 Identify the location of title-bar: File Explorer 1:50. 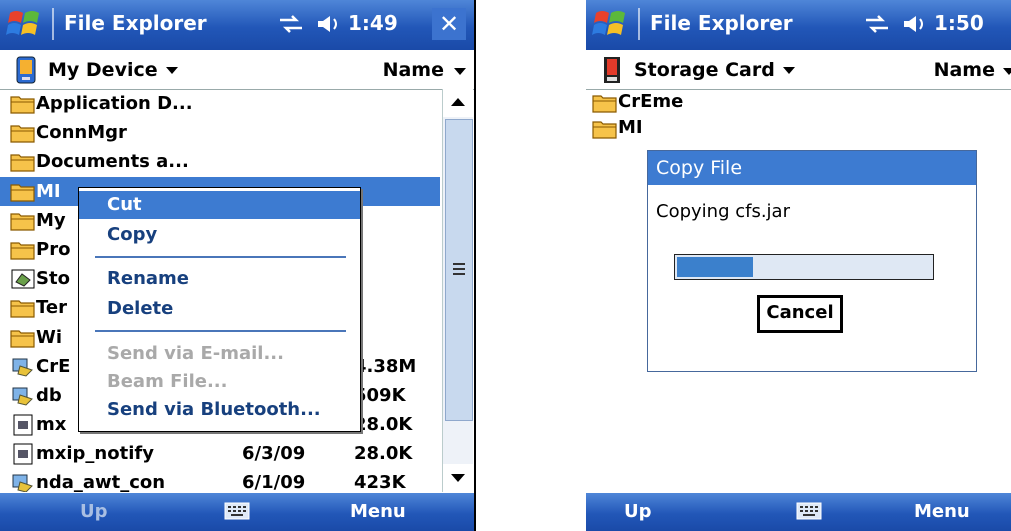
(798, 25).